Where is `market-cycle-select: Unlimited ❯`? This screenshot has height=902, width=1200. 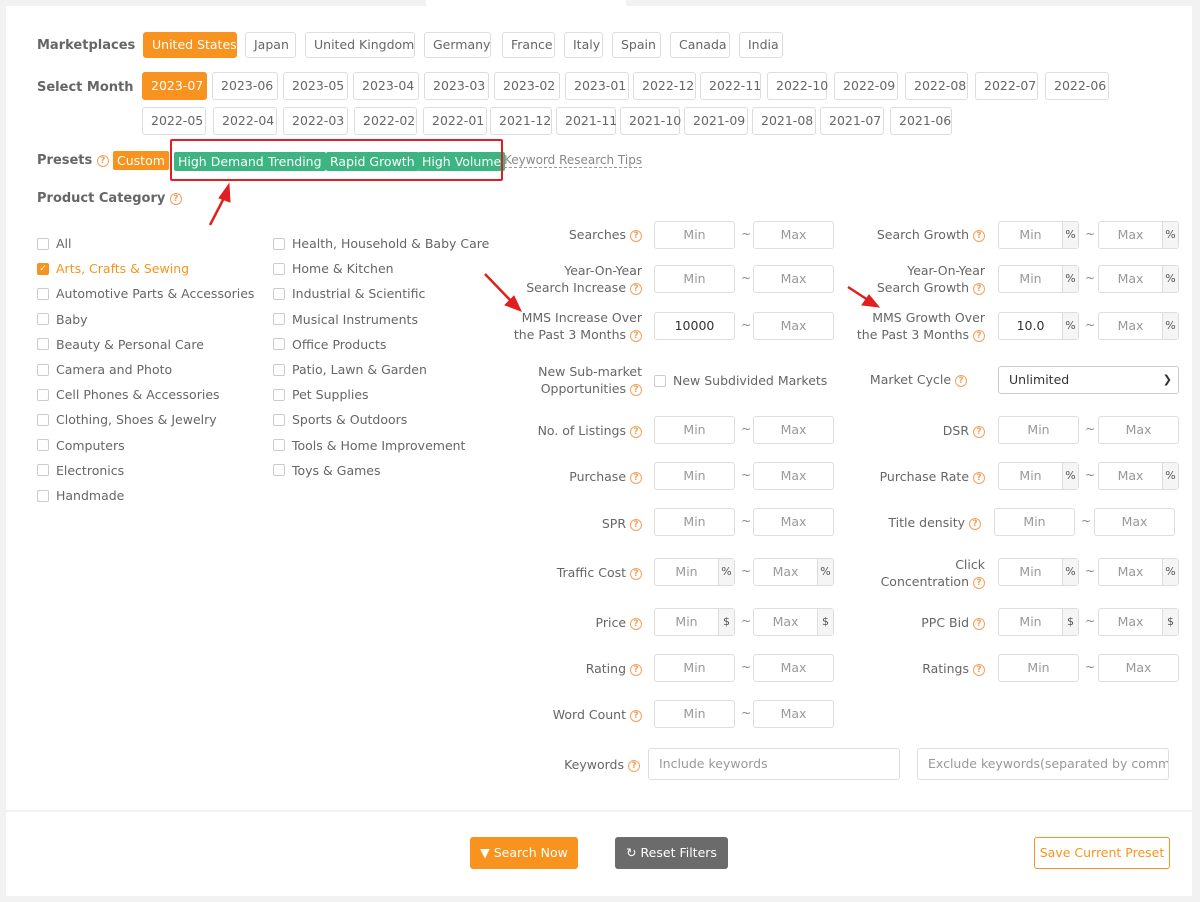 market-cycle-select: Unlimited ❯ is located at coordinates (1088, 380).